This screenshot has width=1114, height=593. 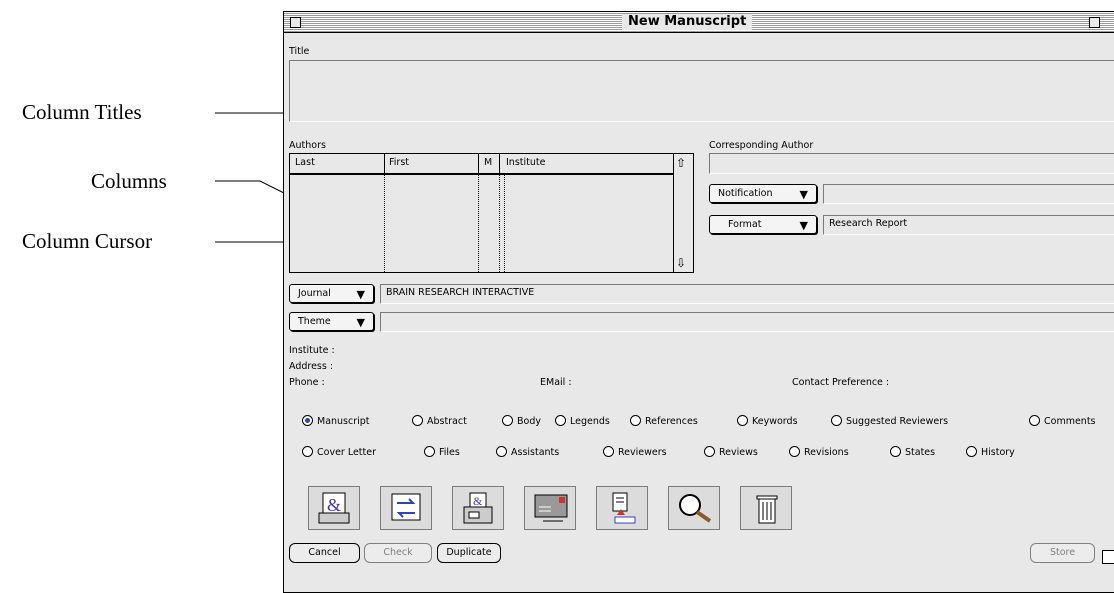 I want to click on cancel-button: Cancel, so click(x=324, y=553).